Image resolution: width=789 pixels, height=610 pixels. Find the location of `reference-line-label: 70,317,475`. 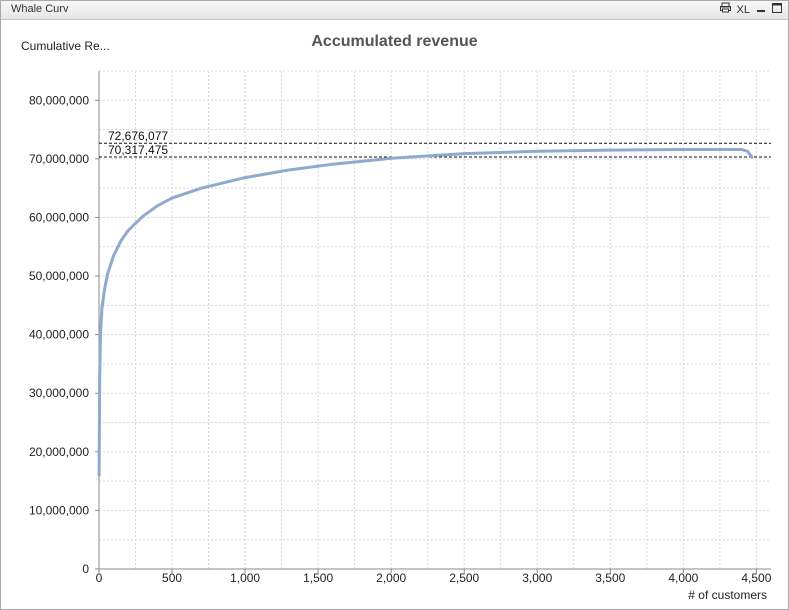

reference-line-label: 70,317,475 is located at coordinates (138, 150).